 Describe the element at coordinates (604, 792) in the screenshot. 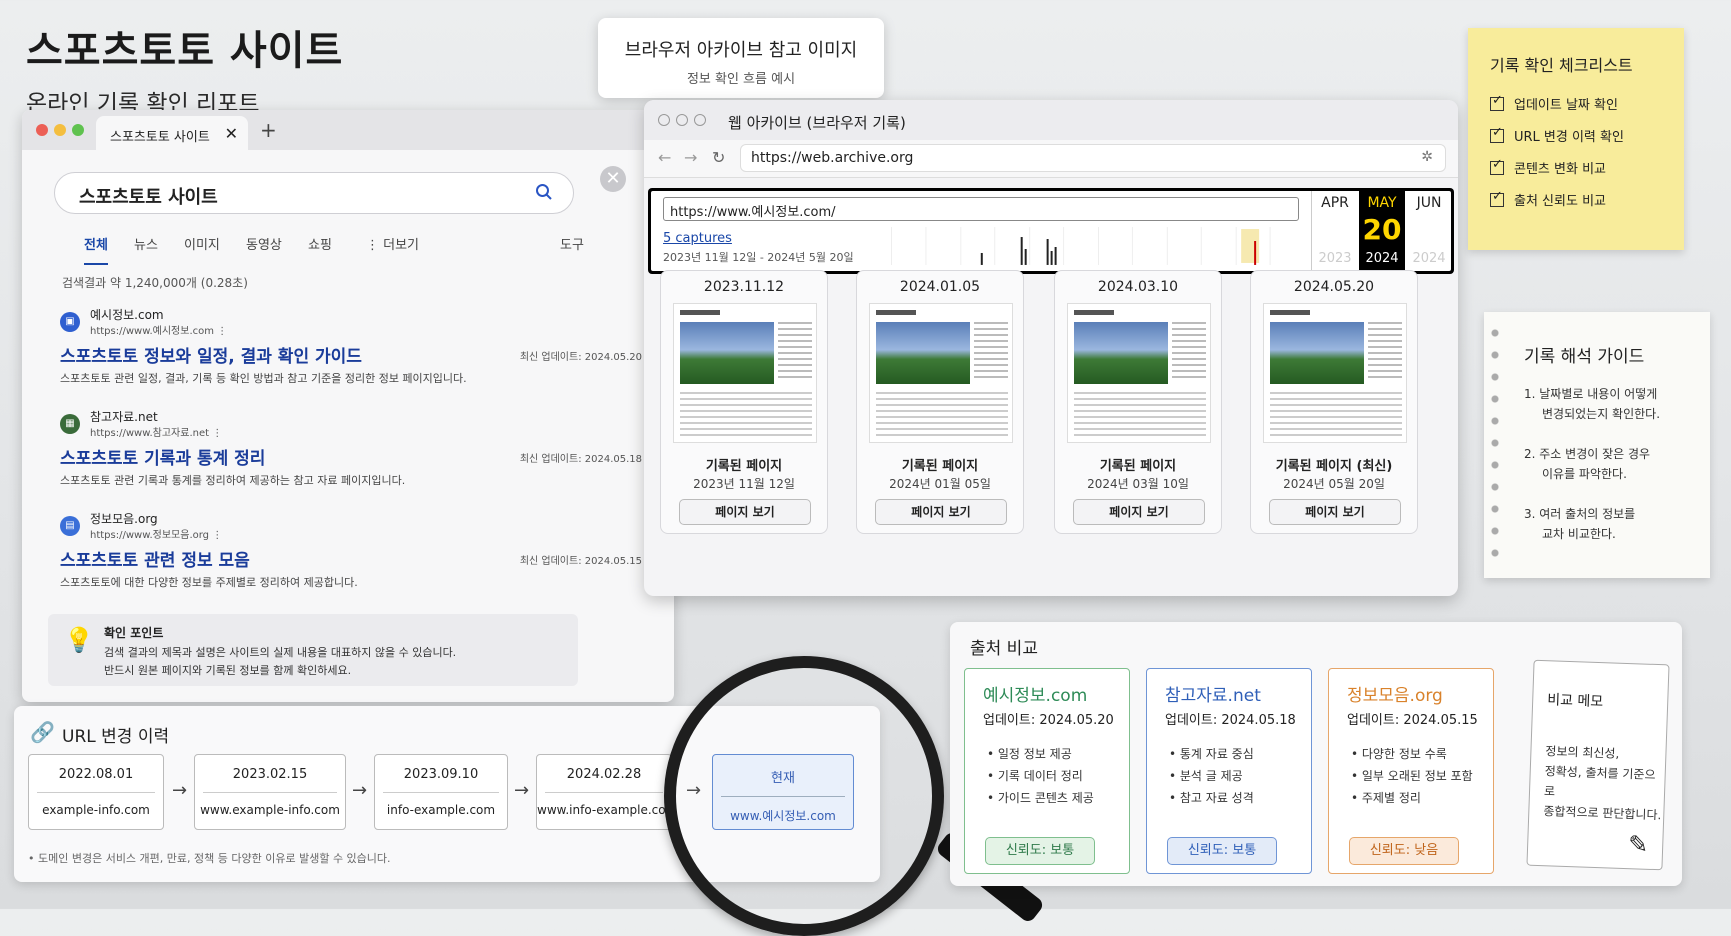

I see `url-history-entry: 2024.02.28 www.info-example.com` at that location.